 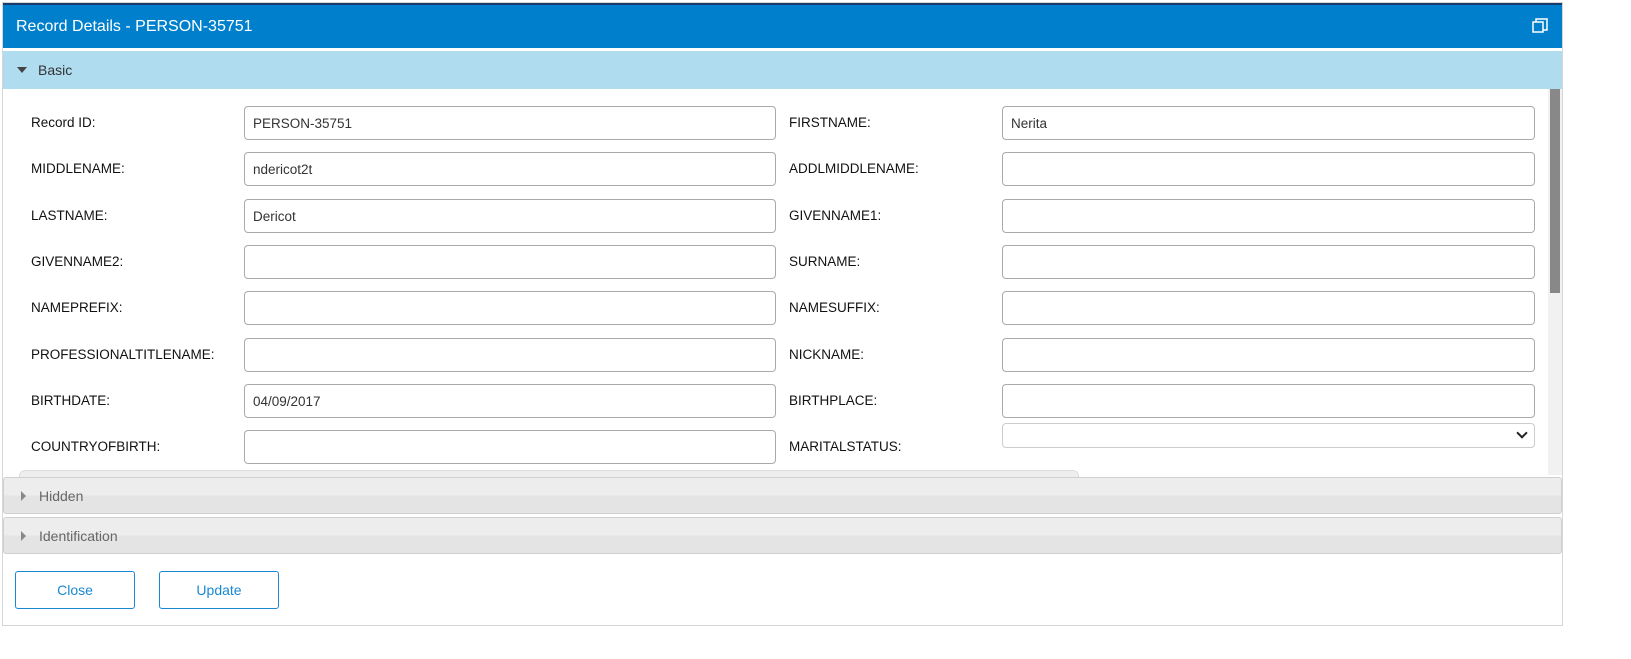 I want to click on givenname2-label: GIVENNAME2:, so click(x=77, y=261).